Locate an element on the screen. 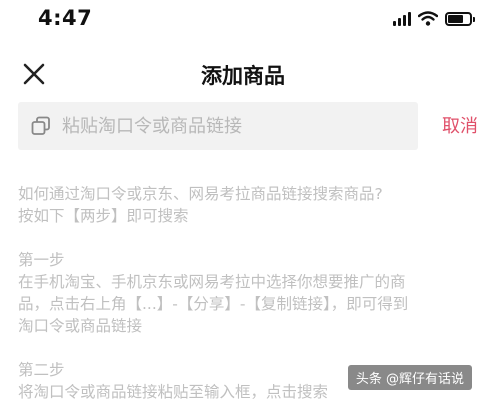  help-question: 如何通过淘口令或京东、网易考拉商品链接搜索商品? is located at coordinates (200, 194).